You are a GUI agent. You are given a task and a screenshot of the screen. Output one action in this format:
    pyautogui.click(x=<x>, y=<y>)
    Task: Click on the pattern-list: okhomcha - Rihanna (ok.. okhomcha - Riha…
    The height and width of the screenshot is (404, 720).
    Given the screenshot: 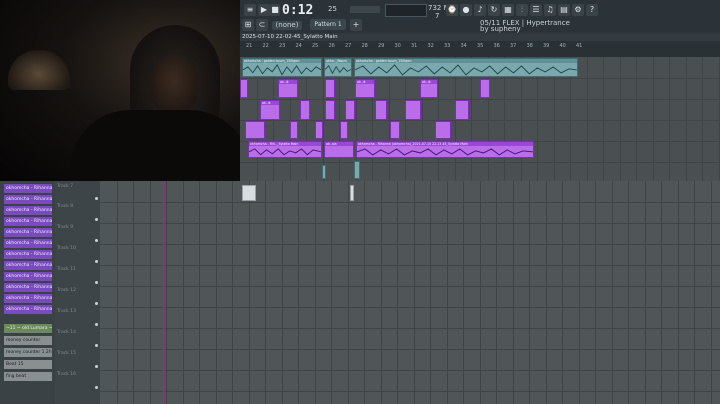 What is the action you would take?
    pyautogui.click(x=27, y=292)
    